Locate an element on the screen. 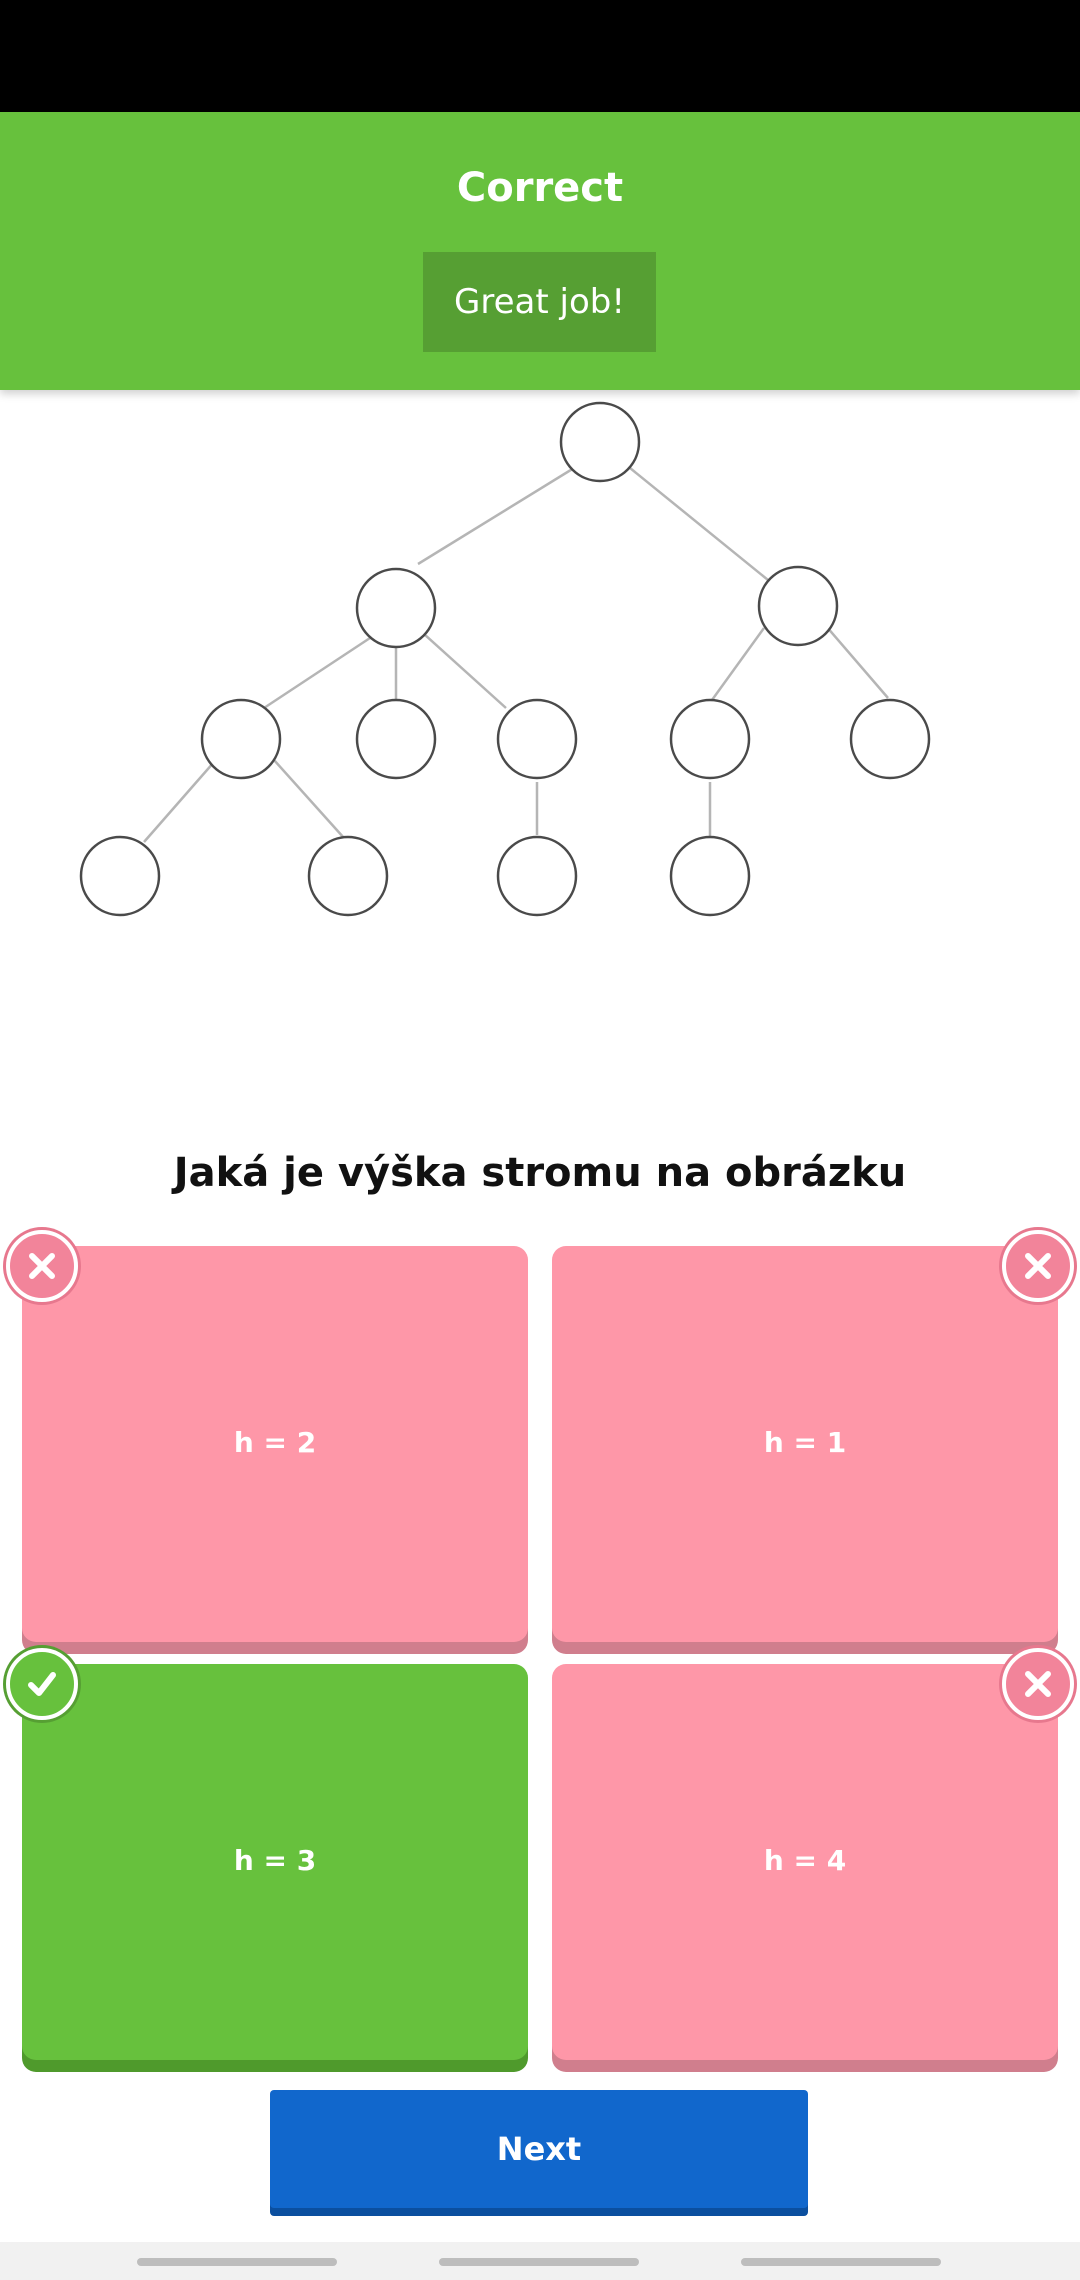  answer-option-2: h = 1 is located at coordinates (805, 1444).